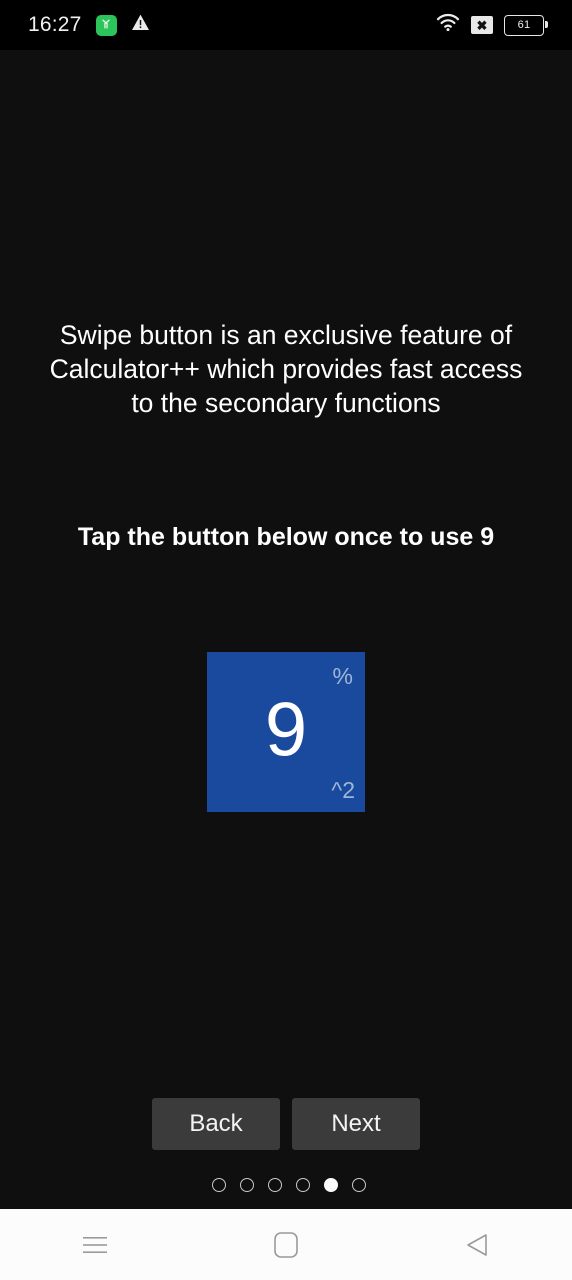  Describe the element at coordinates (286, 25) in the screenshot. I see `status-bar: 16:27 ✖ 61` at that location.